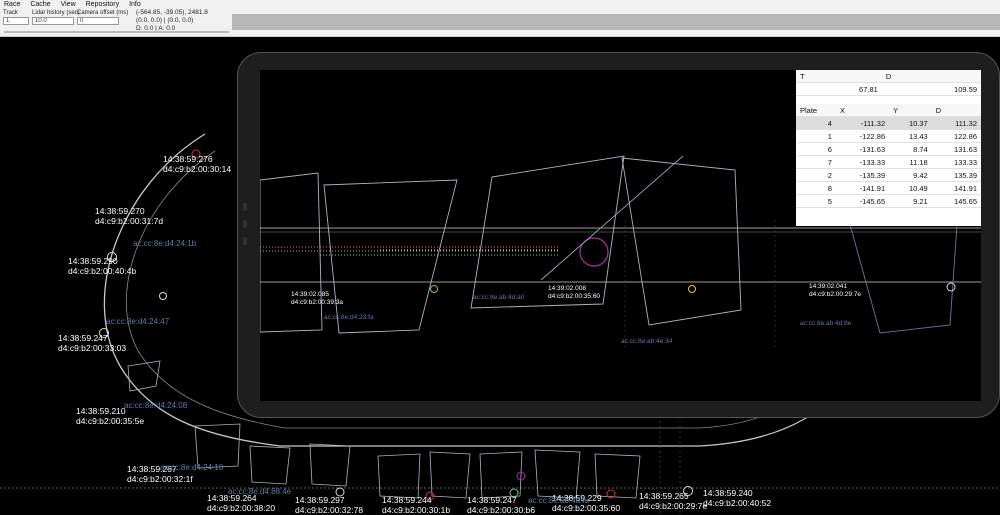 Image resolution: width=1000 pixels, height=515 pixels. I want to click on table-row: 6 -131.63 8.74 131.63, so click(888, 149).